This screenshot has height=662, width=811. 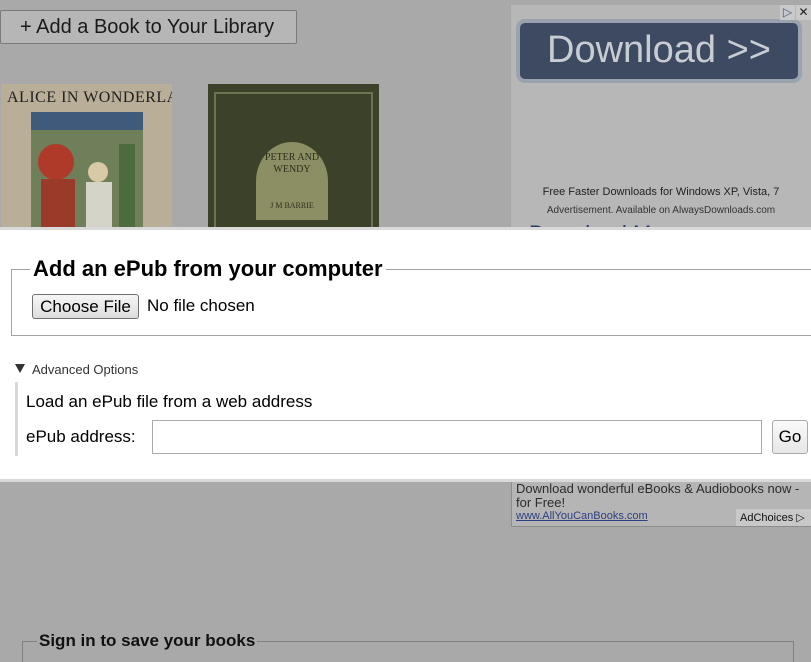 What do you see at coordinates (292, 163) in the screenshot?
I see `book-title: PETER AND WENDY` at bounding box center [292, 163].